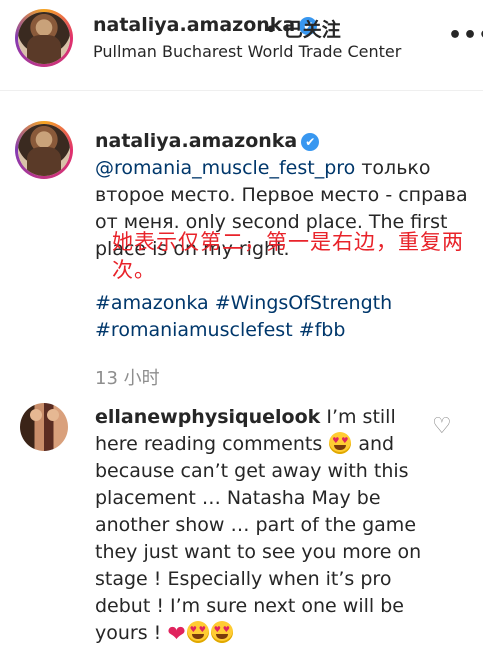 The width and height of the screenshot is (483, 647). Describe the element at coordinates (288, 256) in the screenshot. I see `overlay-annotation: 她表示仅第二，第一是右边，重复两次。` at that location.